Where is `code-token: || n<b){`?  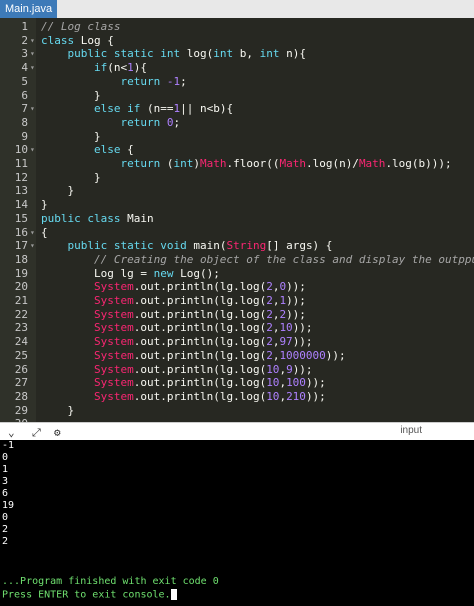 code-token: || n<b){ is located at coordinates (207, 109).